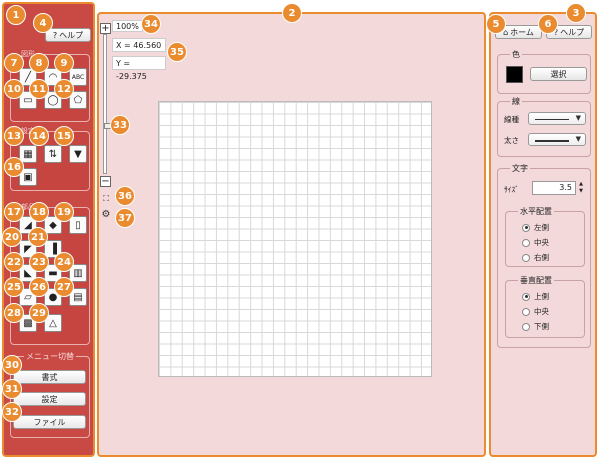 The height and width of the screenshot is (459, 600). I want to click on v-align-middle: 中央, so click(535, 311).